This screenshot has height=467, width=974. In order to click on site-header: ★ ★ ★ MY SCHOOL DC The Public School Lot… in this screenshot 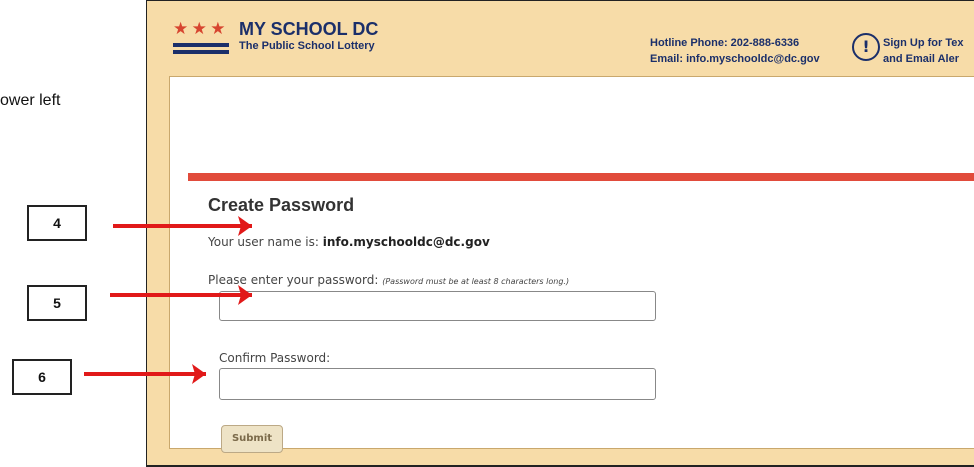, I will do `click(560, 38)`.